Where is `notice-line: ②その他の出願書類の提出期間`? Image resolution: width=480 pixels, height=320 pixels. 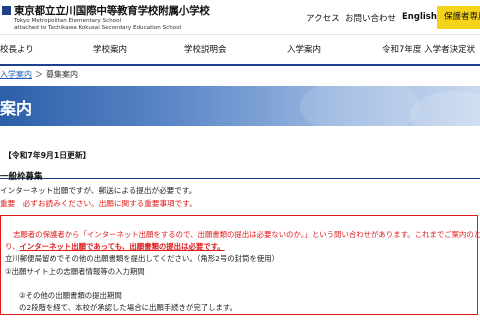 notice-line: ②その他の出願書類の提出期間 is located at coordinates (70, 295).